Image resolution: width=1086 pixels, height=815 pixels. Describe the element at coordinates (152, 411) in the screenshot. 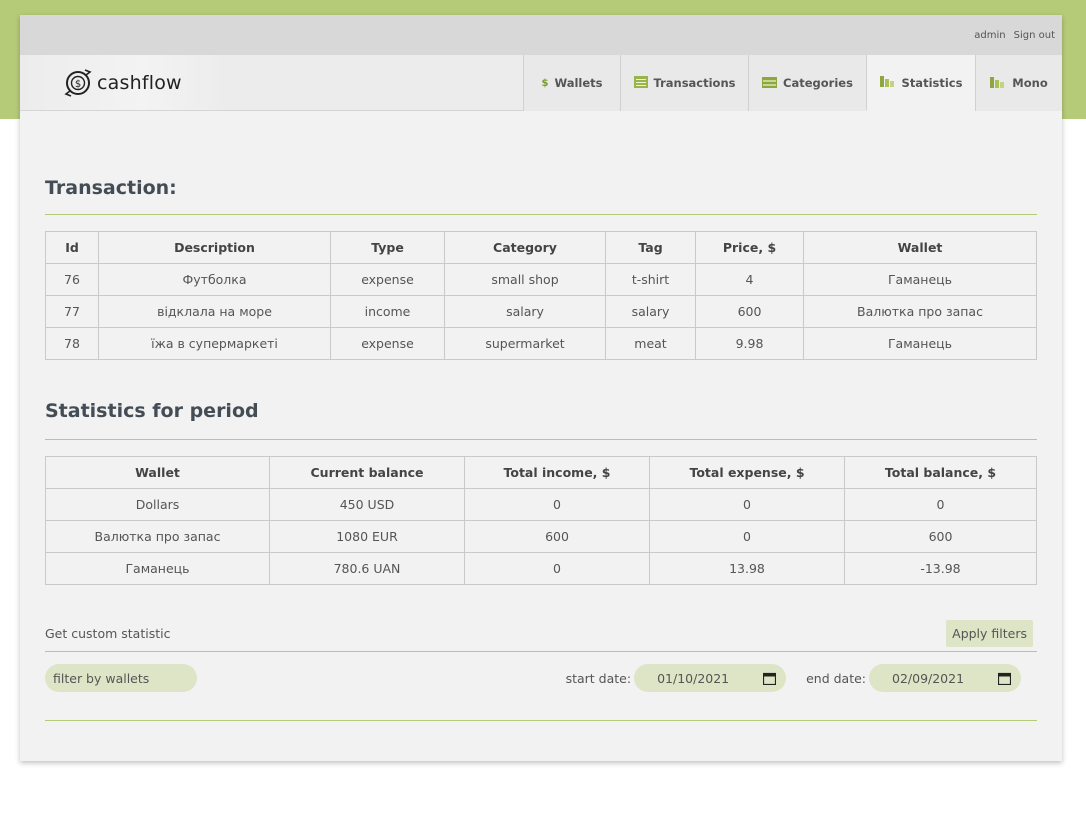

I see `statistics-title: Statistics for period` at that location.